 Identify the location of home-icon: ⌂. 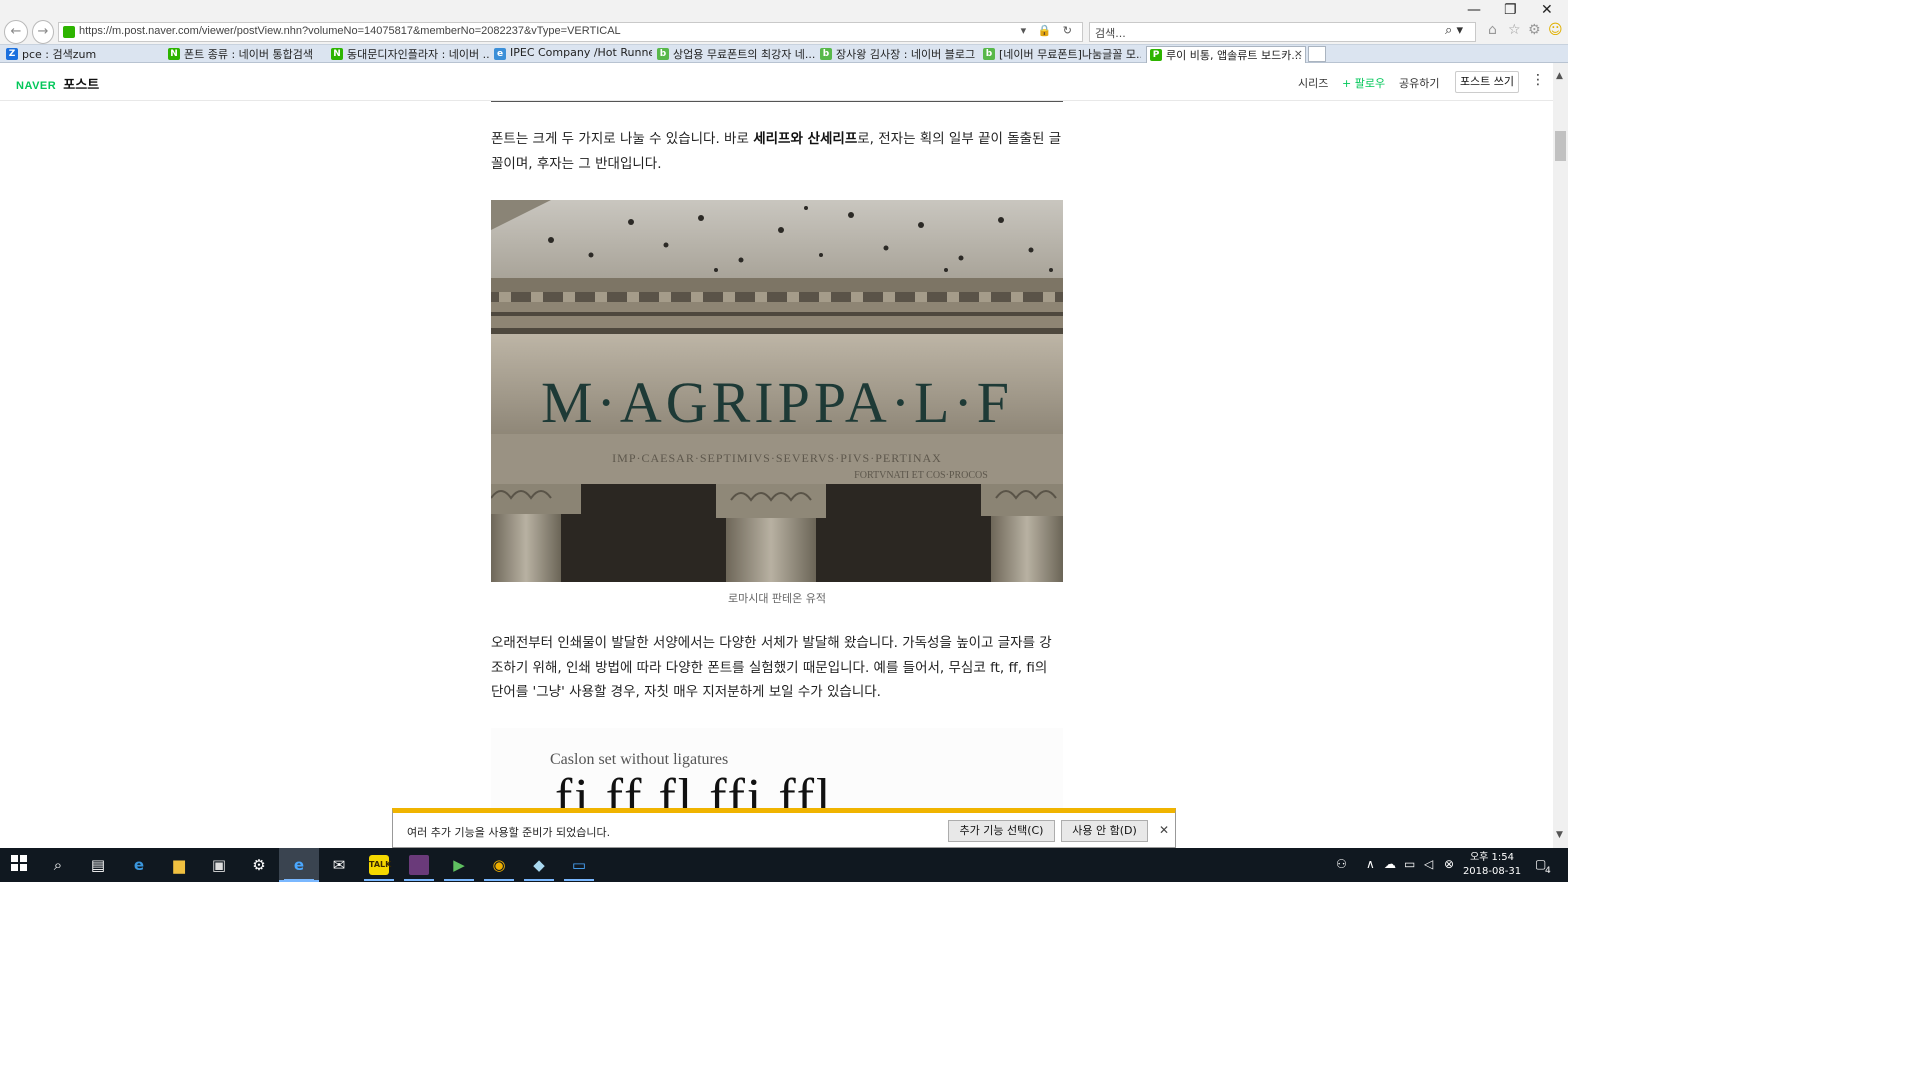
(1492, 30).